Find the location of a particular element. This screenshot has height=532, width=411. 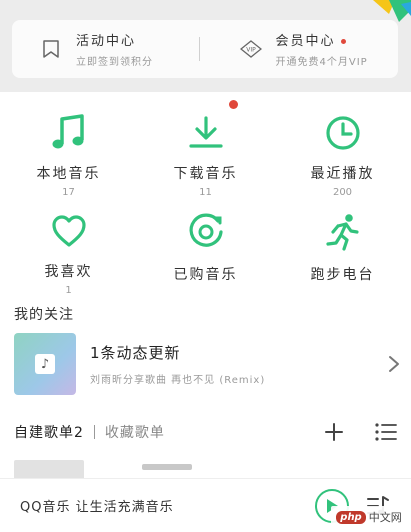

activity-center-title: 活动中心 is located at coordinates (106, 41).